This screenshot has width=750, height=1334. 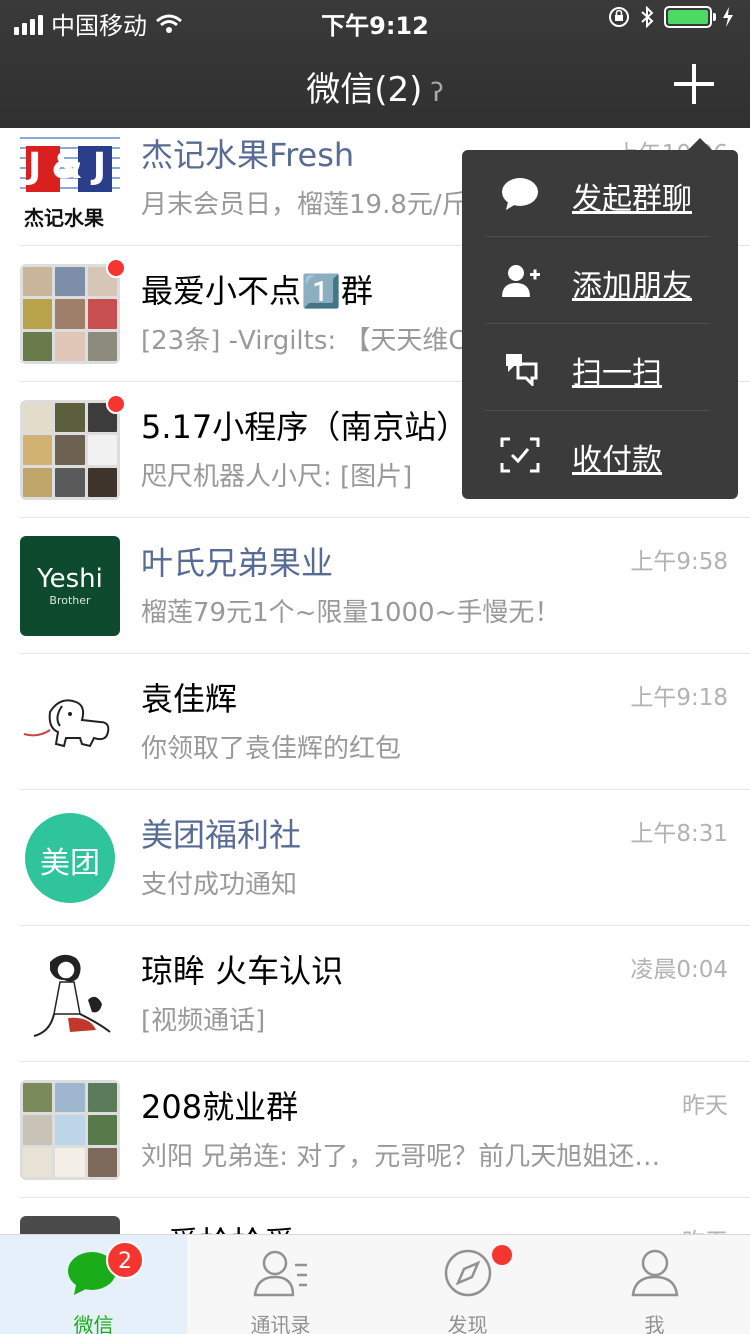 What do you see at coordinates (654, 1273) in the screenshot?
I see `person-icon` at bounding box center [654, 1273].